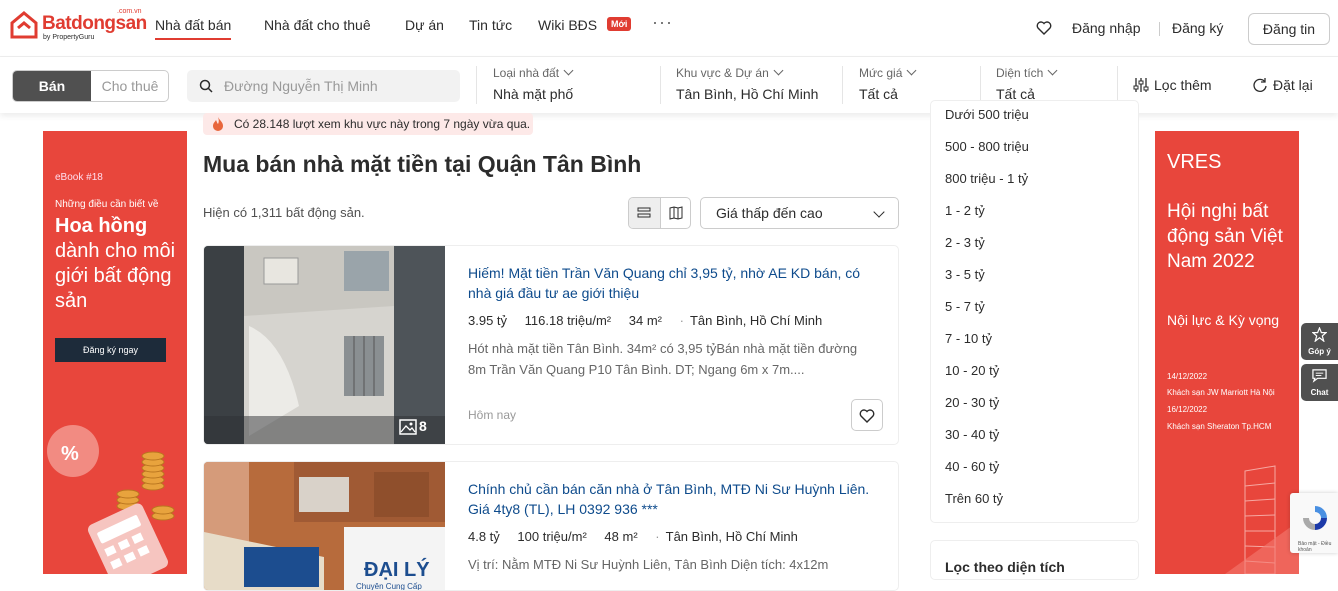 The height and width of the screenshot is (591, 1338). What do you see at coordinates (484, 536) in the screenshot?
I see `listing-price: 4.8 tỷ` at bounding box center [484, 536].